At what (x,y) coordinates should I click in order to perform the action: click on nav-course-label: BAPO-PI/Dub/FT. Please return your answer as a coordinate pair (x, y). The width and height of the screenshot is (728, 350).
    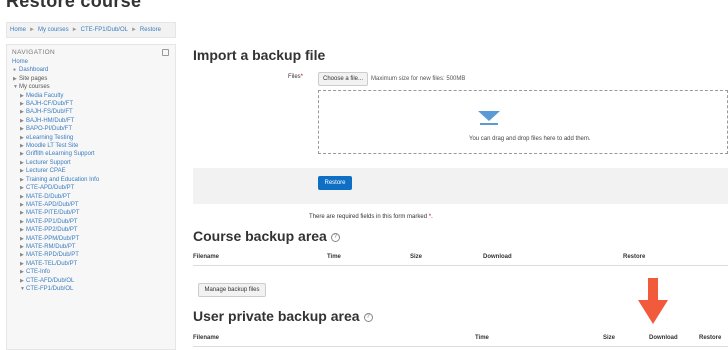
    Looking at the image, I should click on (49, 129).